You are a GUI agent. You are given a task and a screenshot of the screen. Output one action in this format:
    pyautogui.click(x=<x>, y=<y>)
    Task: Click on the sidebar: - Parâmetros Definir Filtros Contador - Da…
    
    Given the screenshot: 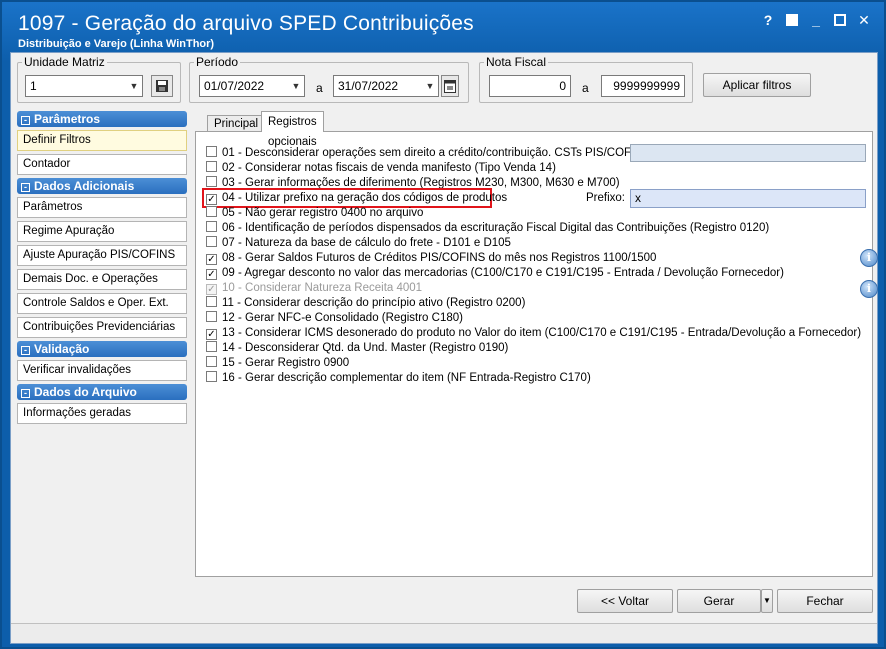 What is the action you would take?
    pyautogui.click(x=102, y=269)
    